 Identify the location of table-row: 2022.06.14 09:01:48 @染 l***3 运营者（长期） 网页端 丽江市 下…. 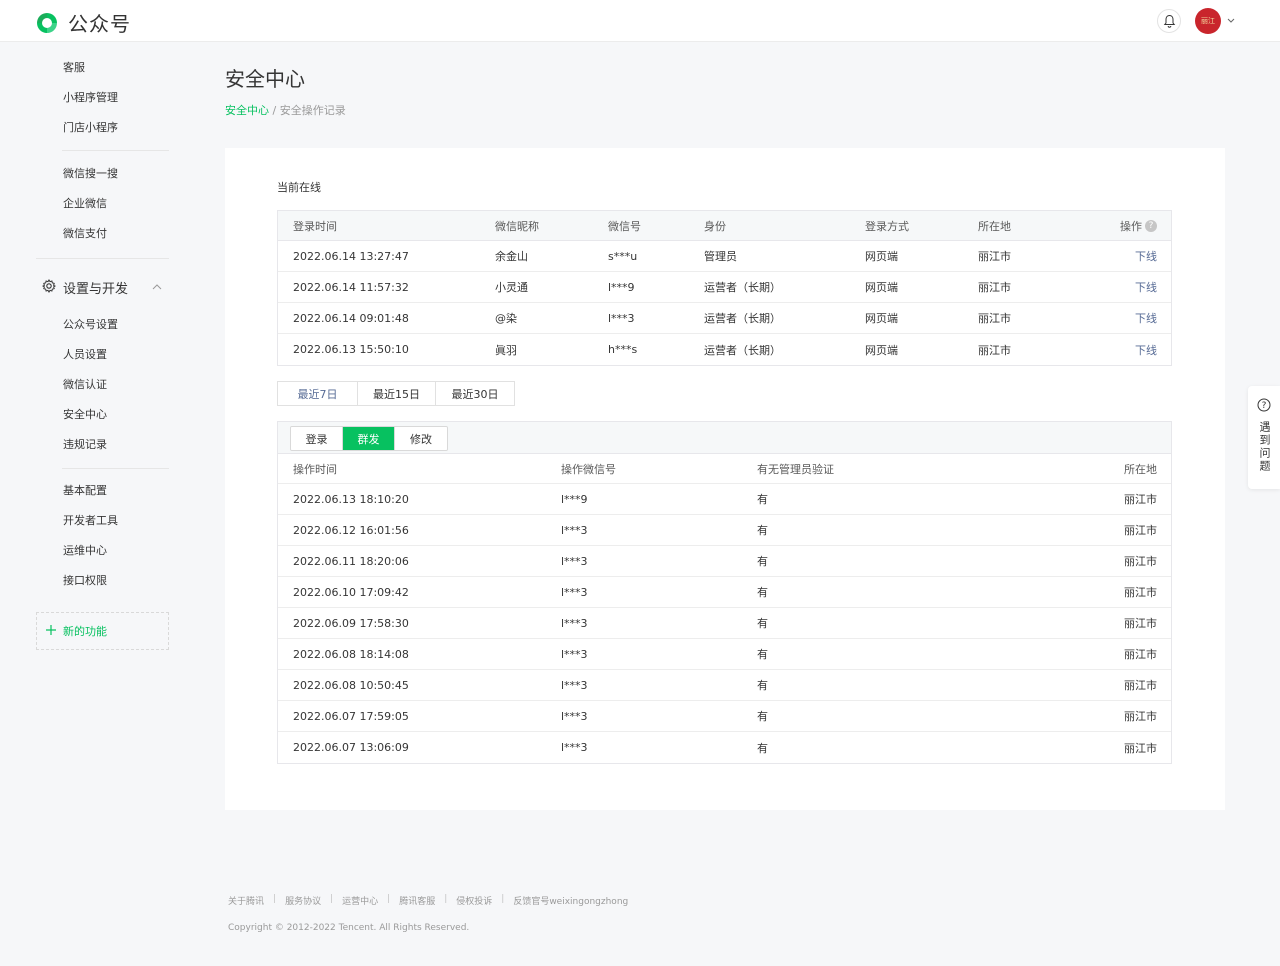
(724, 318).